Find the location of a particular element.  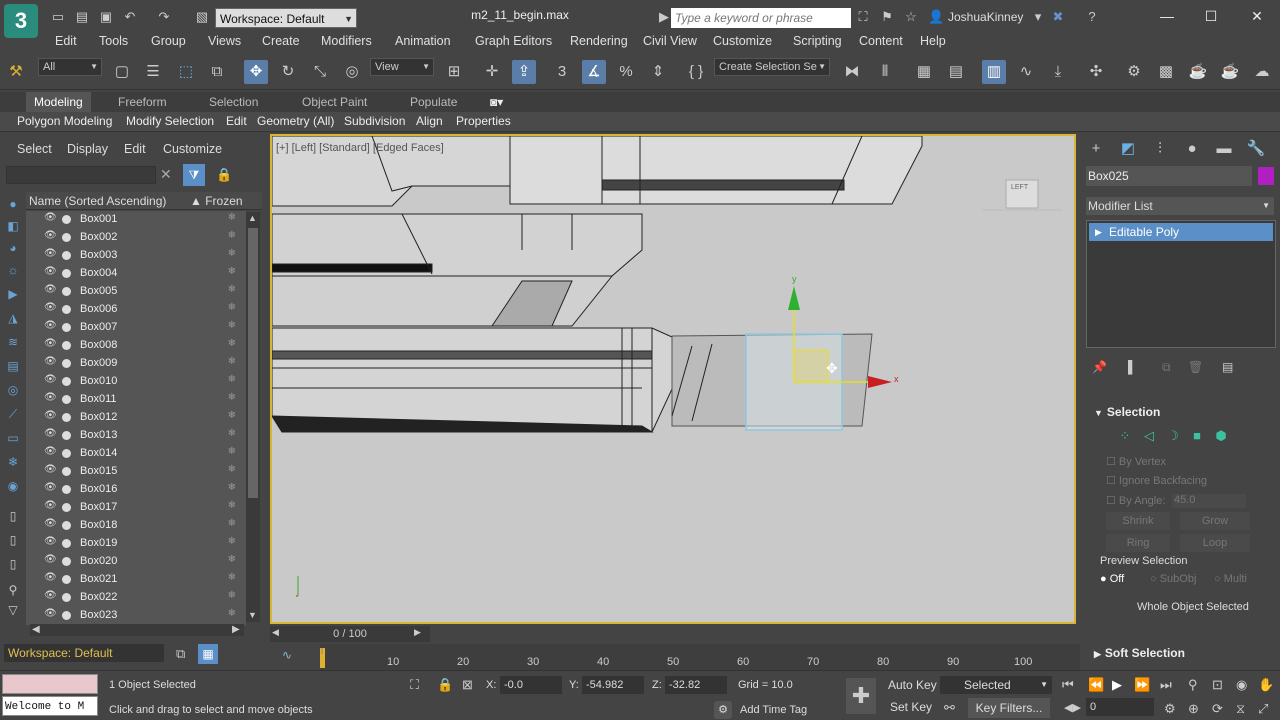

list-item: 👁 Box012 ❄ is located at coordinates (136, 418).